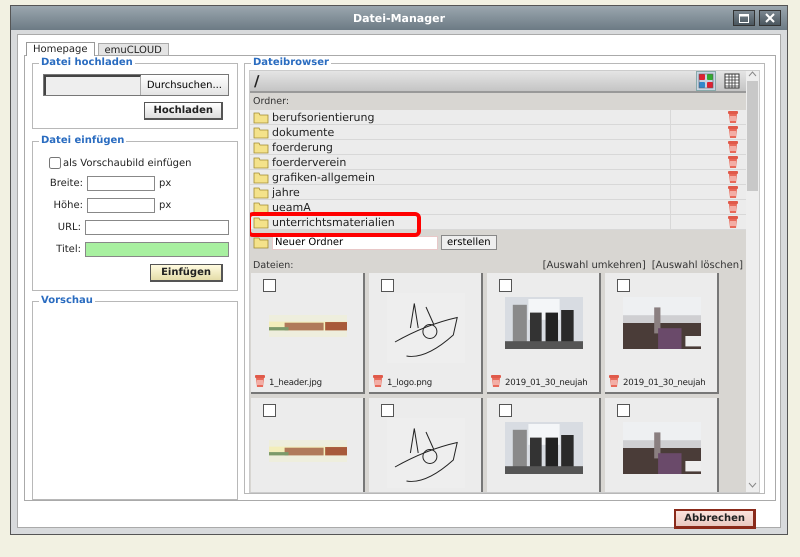 The width and height of the screenshot is (800, 557). What do you see at coordinates (399, 18) in the screenshot?
I see `window-title: Datei-Manager` at bounding box center [399, 18].